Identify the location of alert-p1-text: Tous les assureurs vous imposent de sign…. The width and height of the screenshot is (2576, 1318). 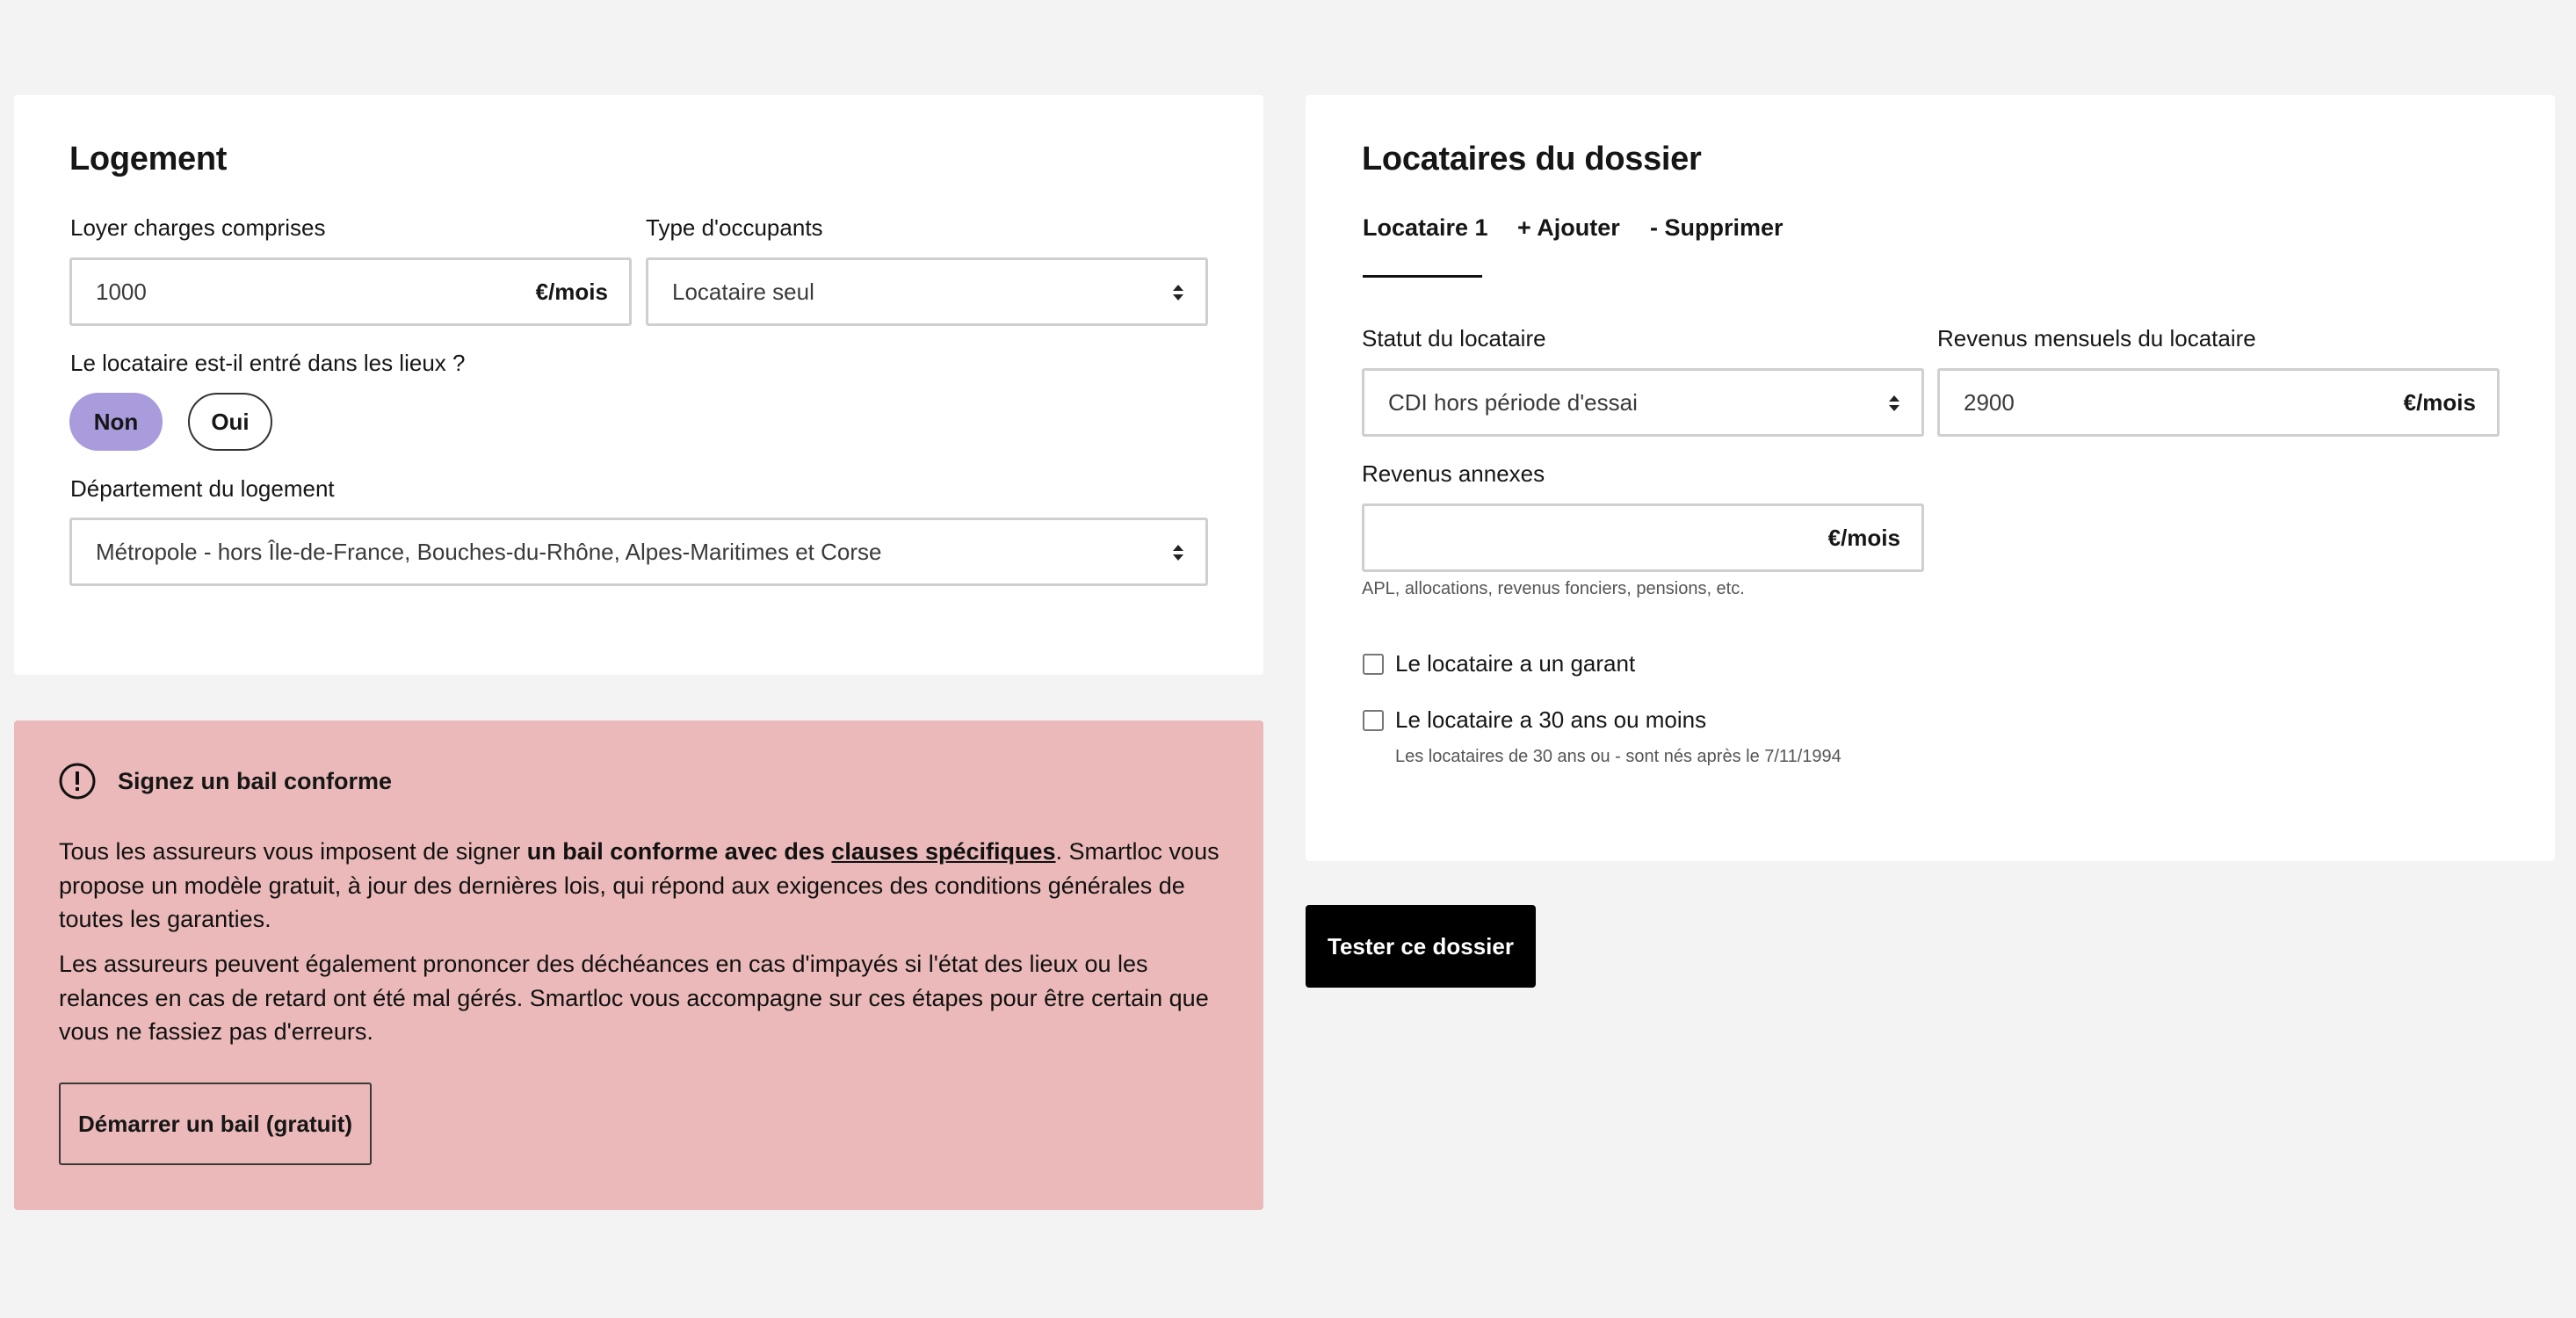
(293, 852).